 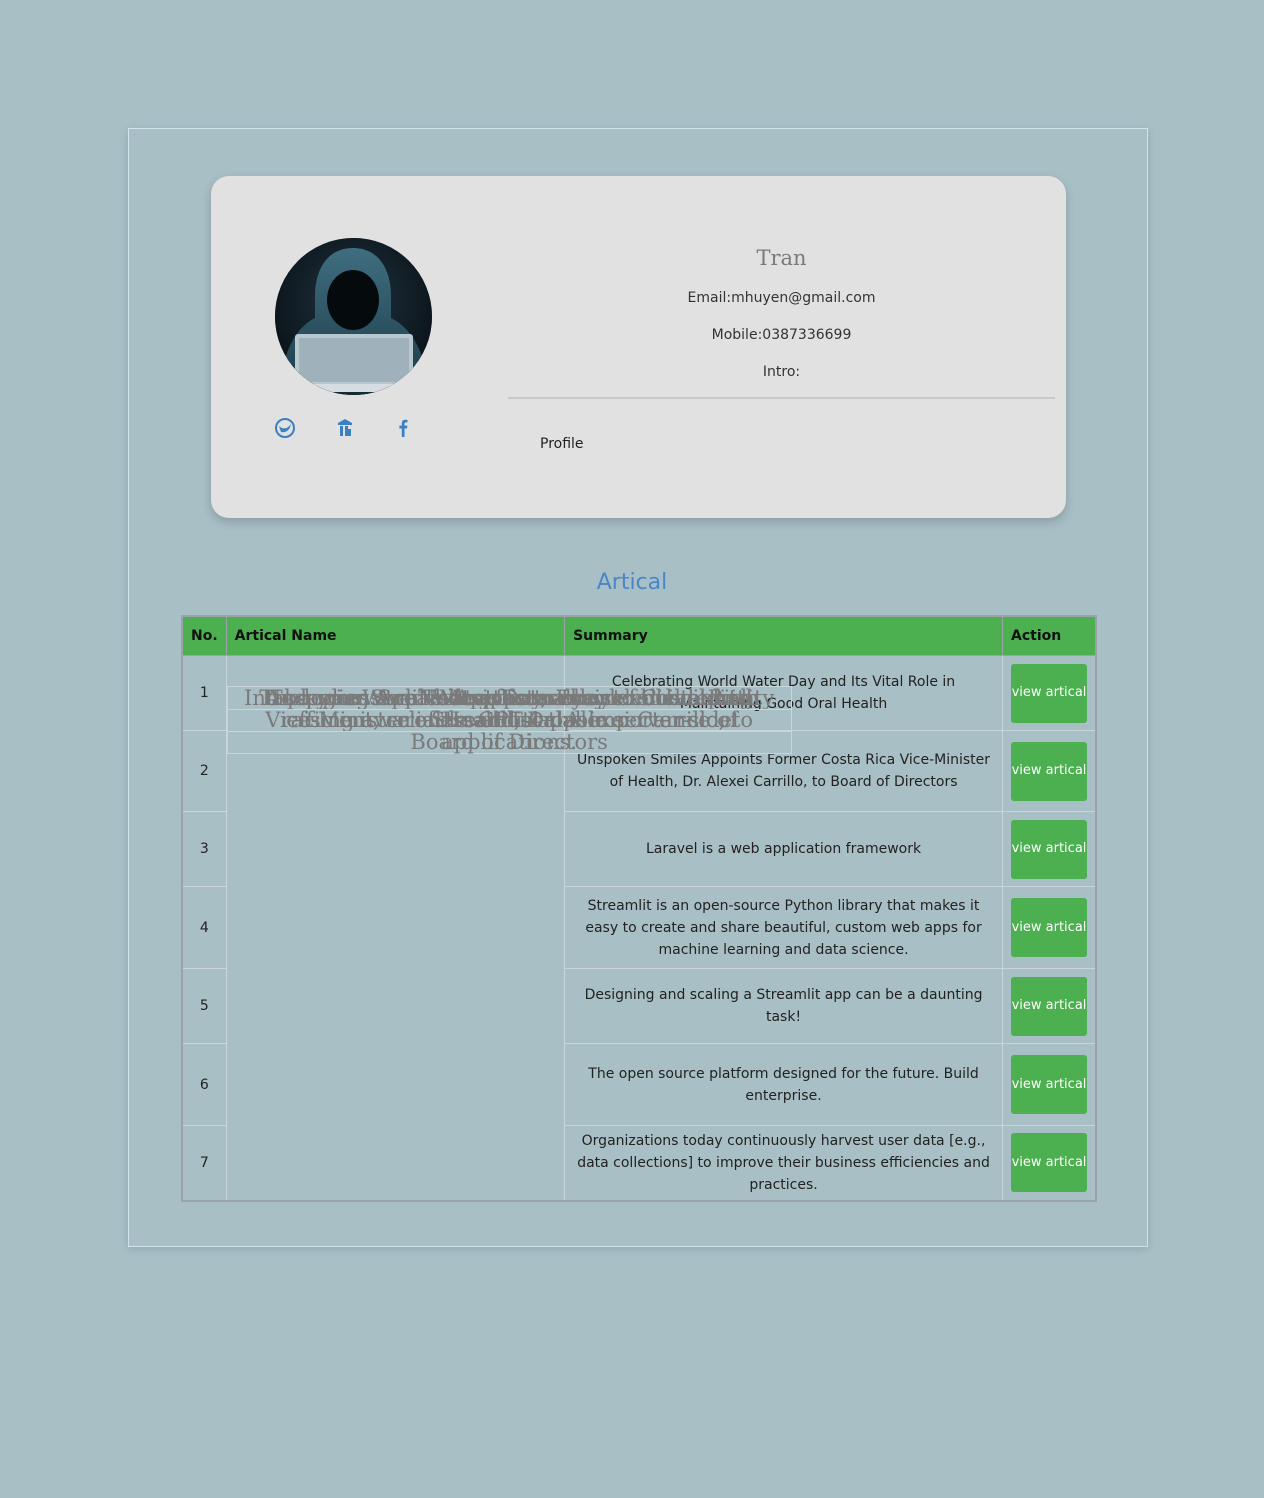 I want to click on facebook-icon, so click(x=403, y=428).